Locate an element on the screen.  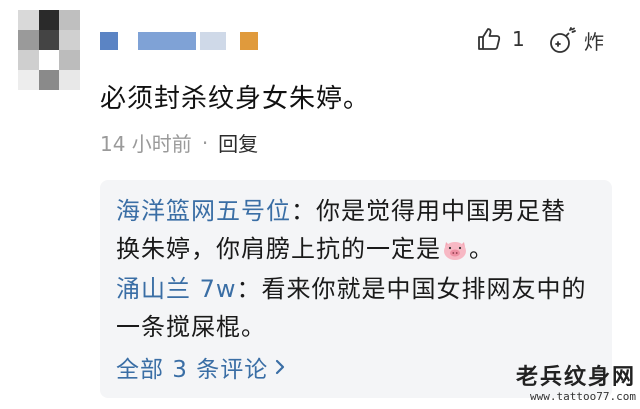
reply-text: 。 is located at coordinates (481, 249).